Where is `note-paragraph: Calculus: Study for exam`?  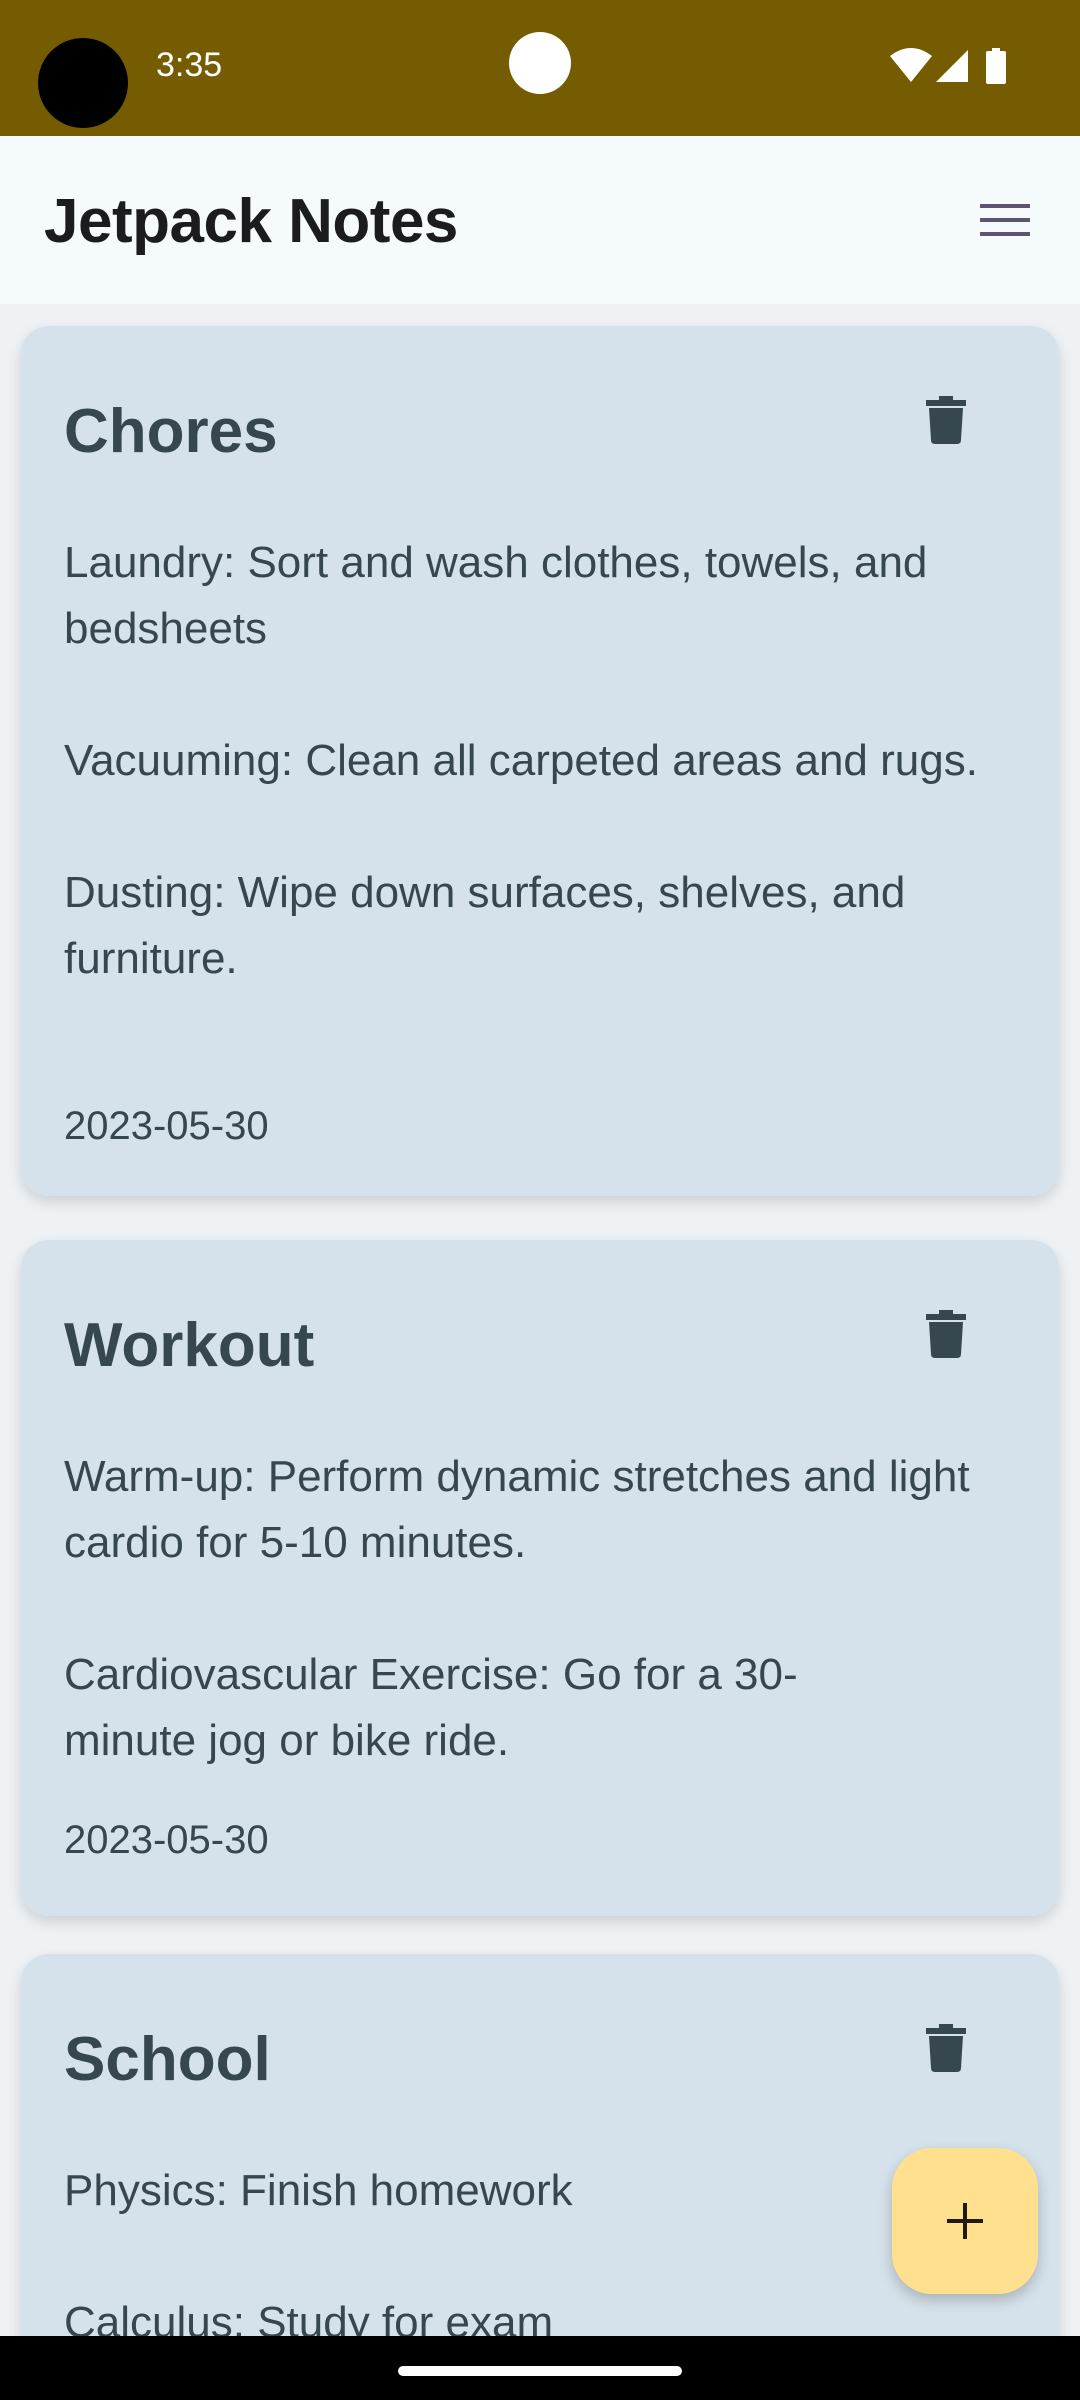
note-paragraph: Calculus: Study for exam is located at coordinates (309, 2317).